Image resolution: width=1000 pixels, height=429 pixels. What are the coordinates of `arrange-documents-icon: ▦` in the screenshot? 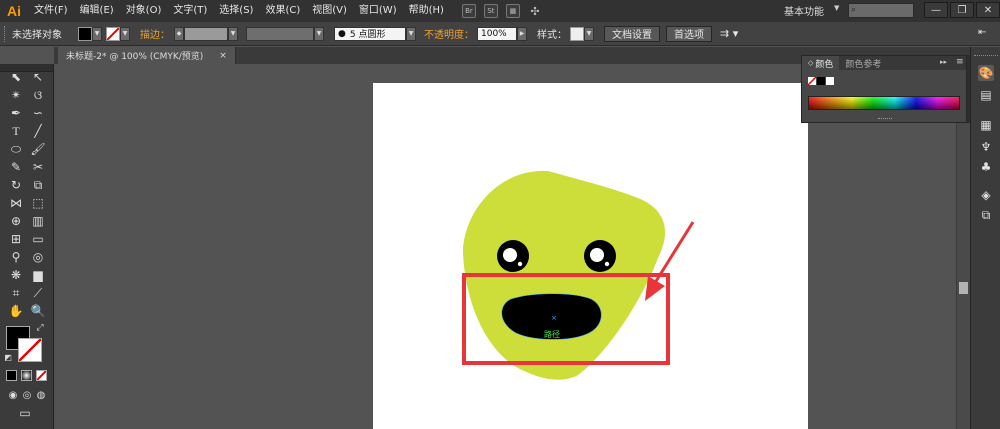 It's located at (512, 11).